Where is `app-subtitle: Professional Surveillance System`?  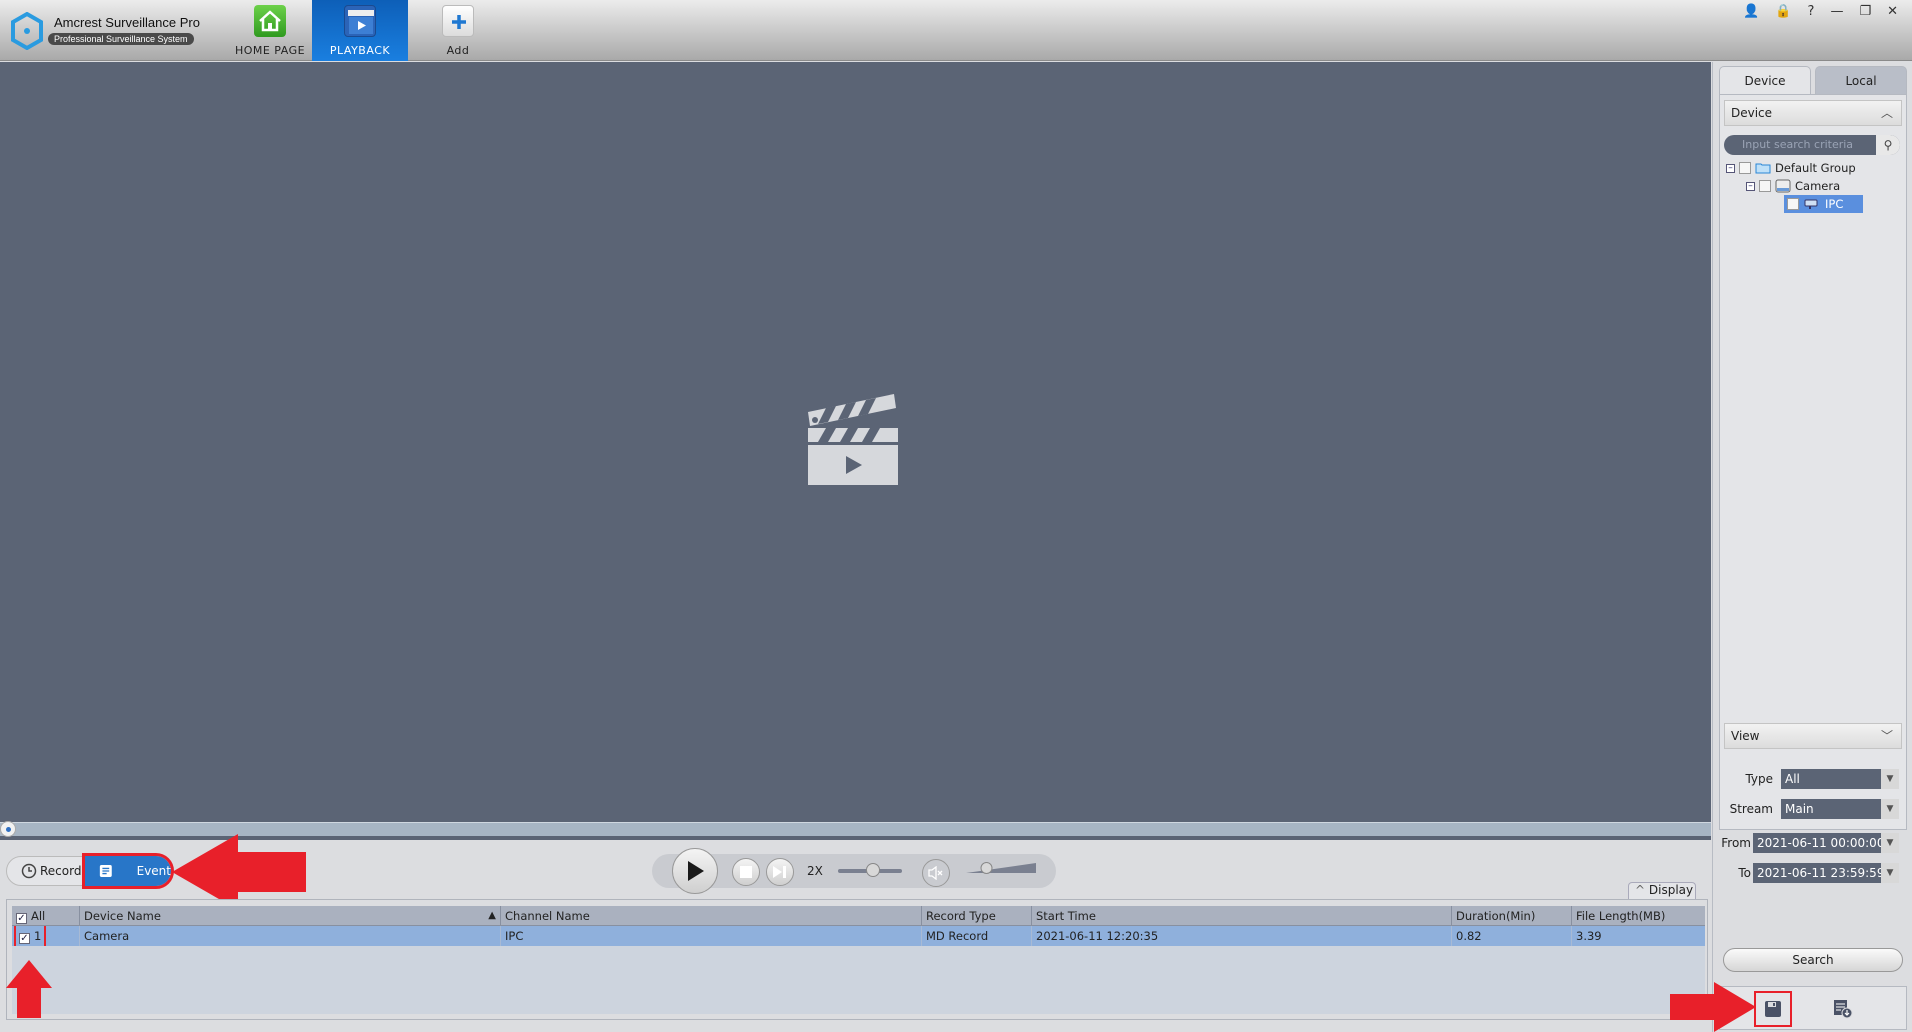 app-subtitle: Professional Surveillance System is located at coordinates (121, 39).